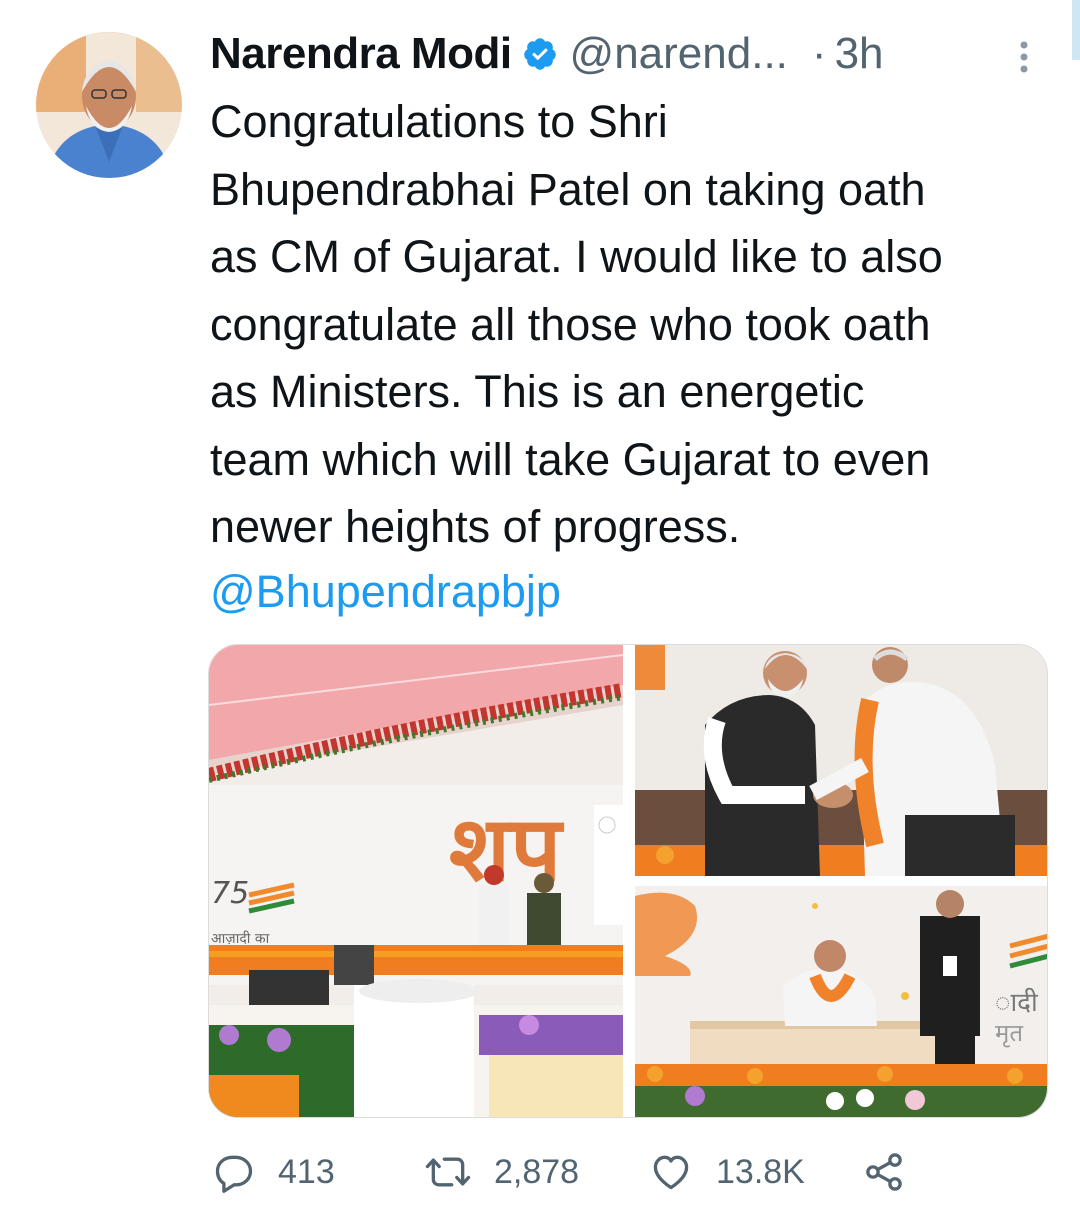  Describe the element at coordinates (671, 1172) in the screenshot. I see `like-icon` at that location.